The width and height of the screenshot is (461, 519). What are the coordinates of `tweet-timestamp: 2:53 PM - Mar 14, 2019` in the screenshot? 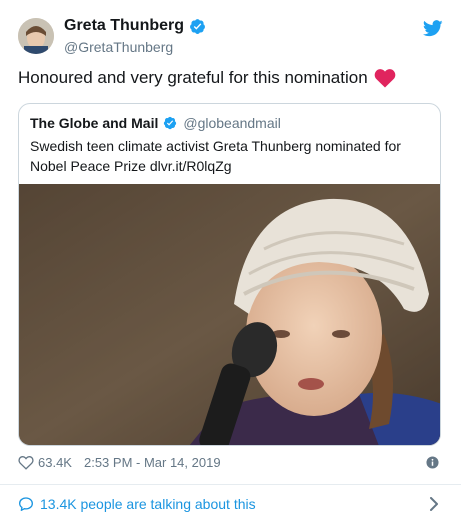 It's located at (152, 462).